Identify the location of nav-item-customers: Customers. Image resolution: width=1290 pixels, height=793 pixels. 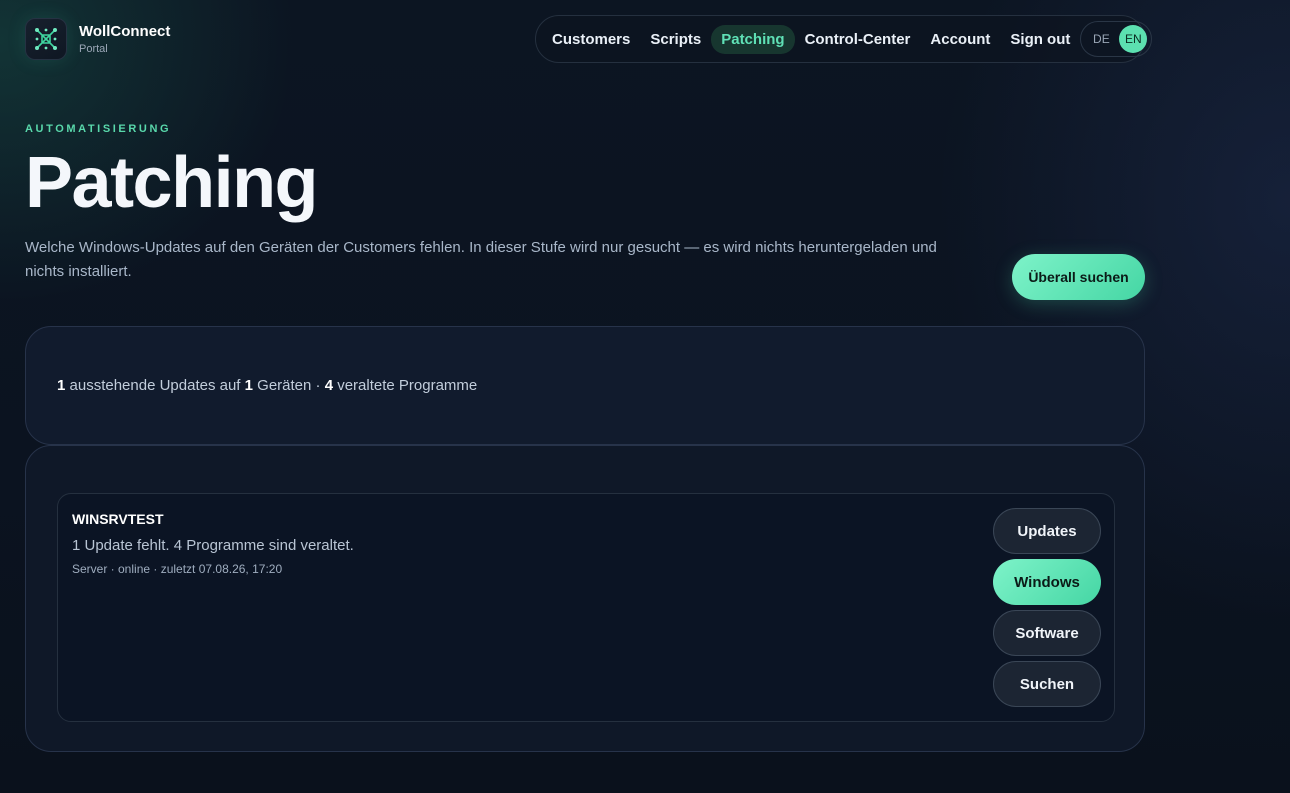
(591, 39).